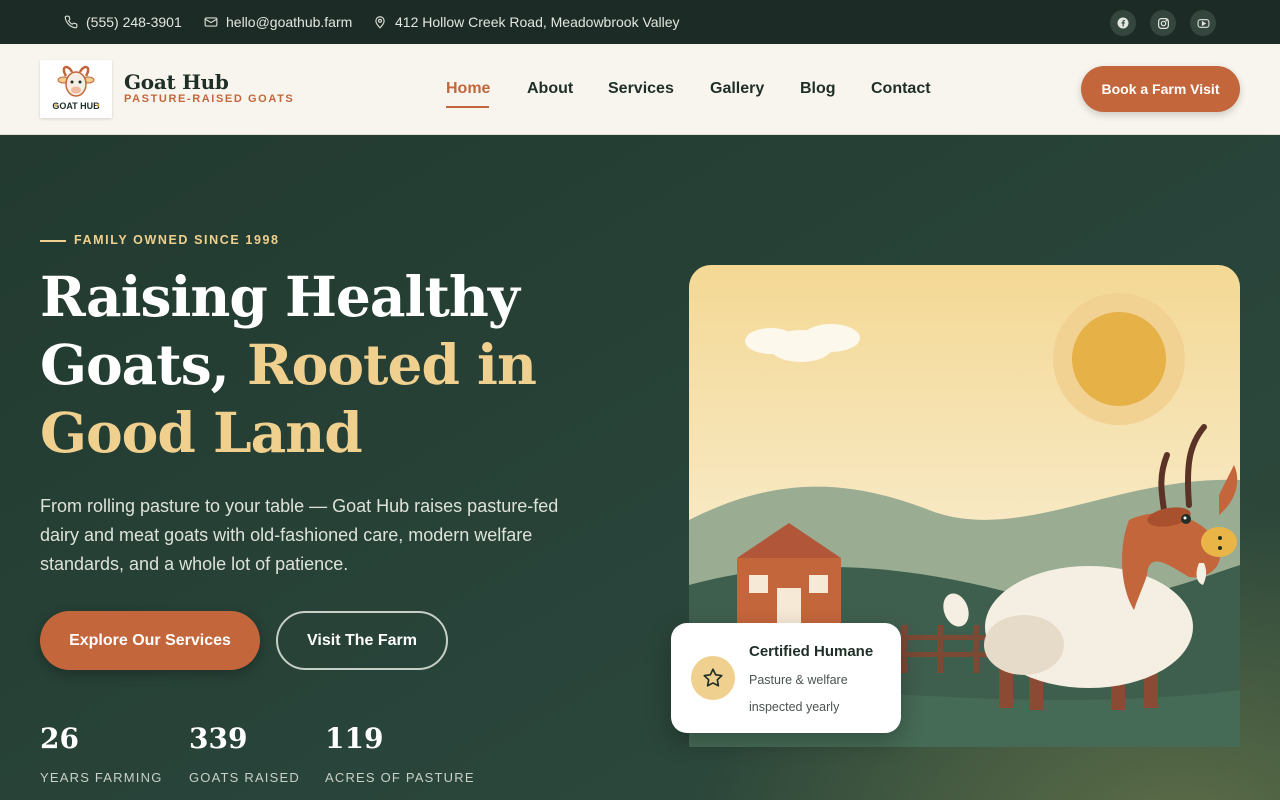 This screenshot has width=1280, height=800. I want to click on mail-icon, so click(211, 22).